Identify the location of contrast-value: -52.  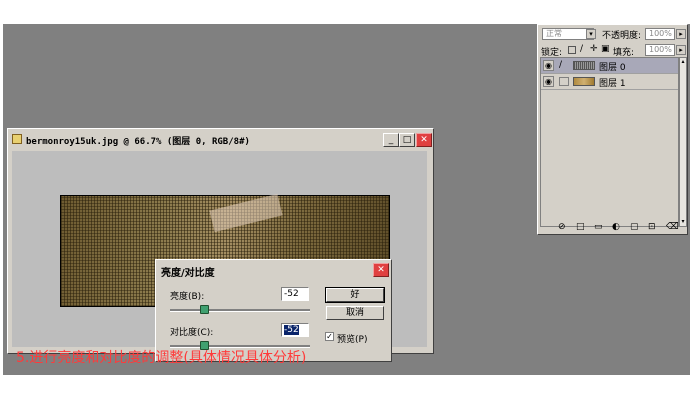
(291, 330).